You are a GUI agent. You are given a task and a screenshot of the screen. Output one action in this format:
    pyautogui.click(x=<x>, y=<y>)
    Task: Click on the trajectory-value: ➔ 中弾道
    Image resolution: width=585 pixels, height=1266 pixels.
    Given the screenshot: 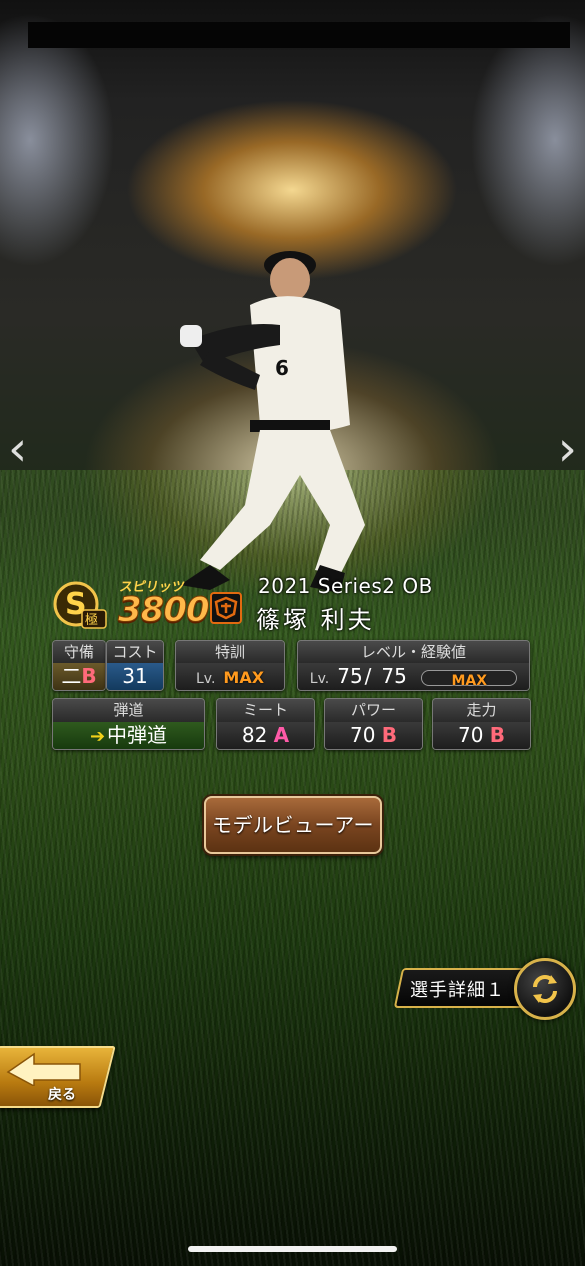 What is the action you would take?
    pyautogui.click(x=128, y=735)
    